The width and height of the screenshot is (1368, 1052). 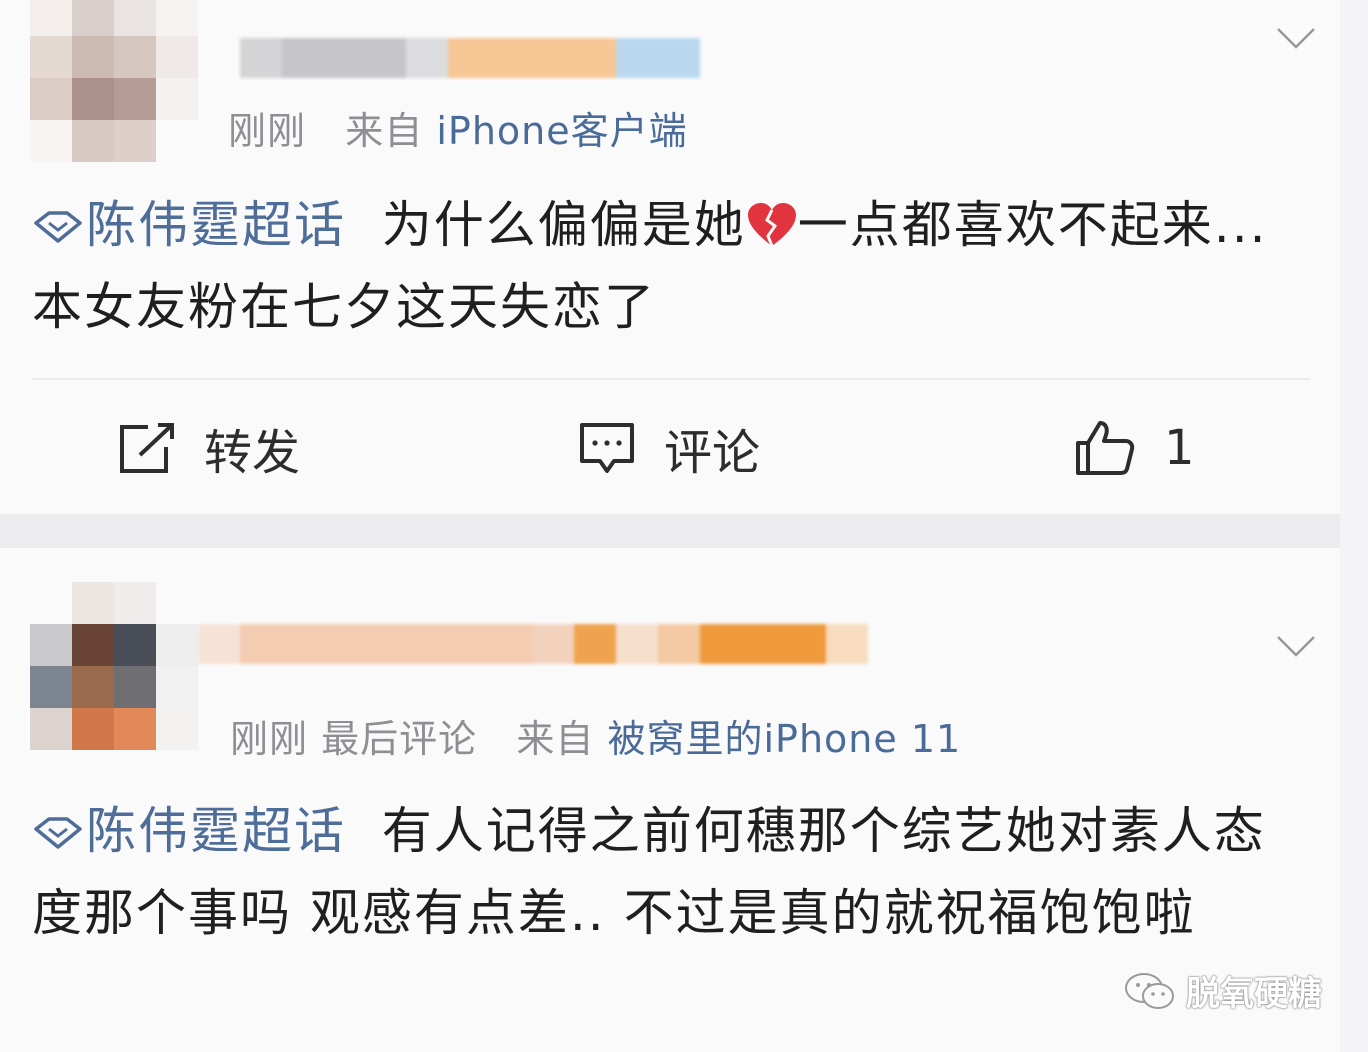 I want to click on repost-label: 转发, so click(x=252, y=453).